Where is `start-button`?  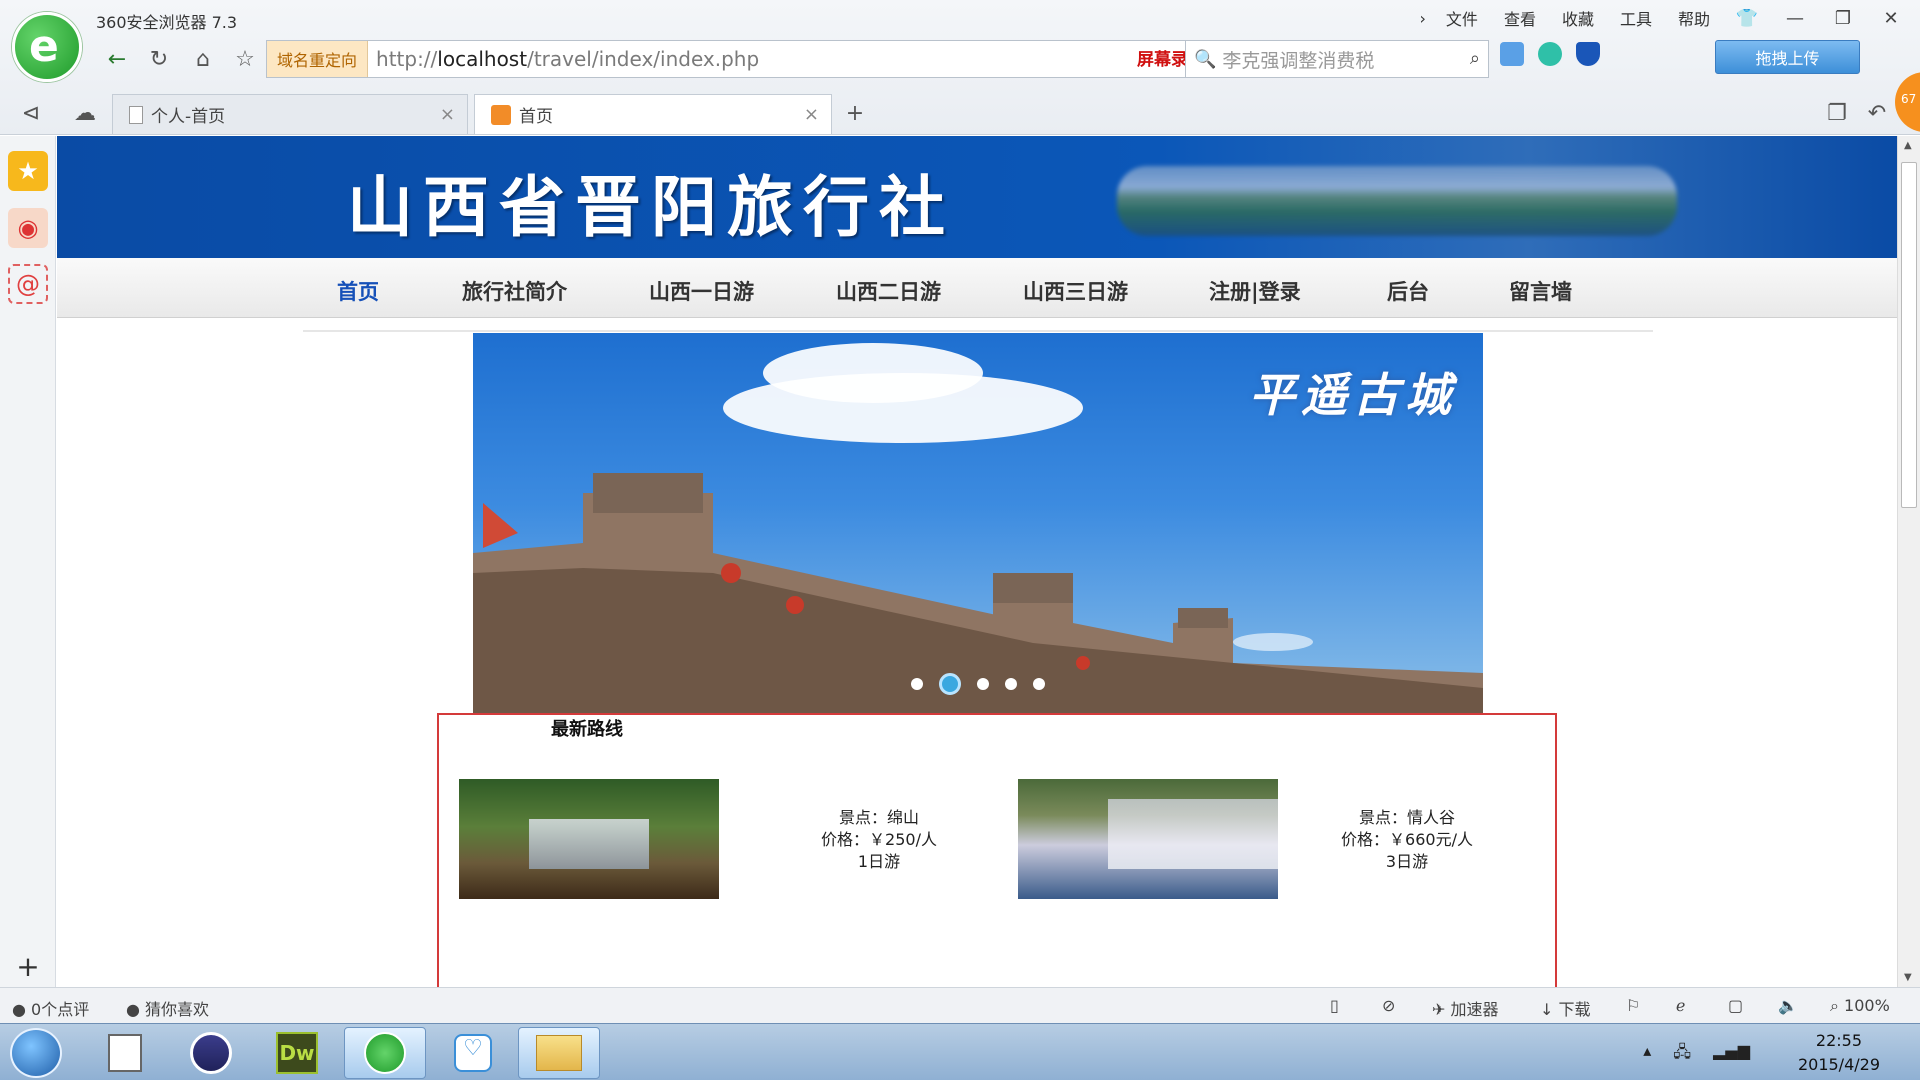
start-button is located at coordinates (36, 1053).